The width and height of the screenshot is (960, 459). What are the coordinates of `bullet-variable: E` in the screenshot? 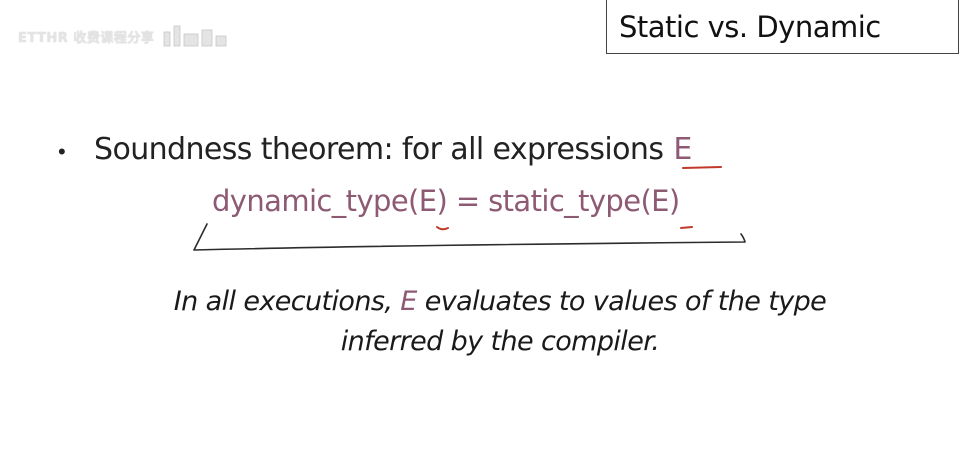 It's located at (683, 149).